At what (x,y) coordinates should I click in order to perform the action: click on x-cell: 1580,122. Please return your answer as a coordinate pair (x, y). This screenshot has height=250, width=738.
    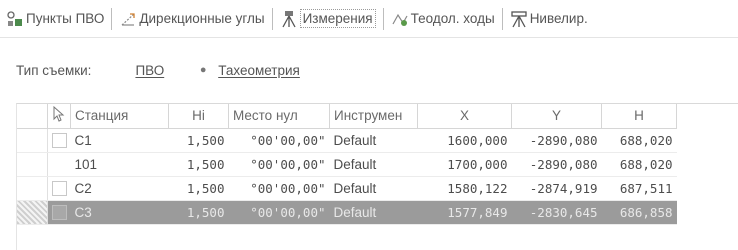
    Looking at the image, I should click on (464, 188).